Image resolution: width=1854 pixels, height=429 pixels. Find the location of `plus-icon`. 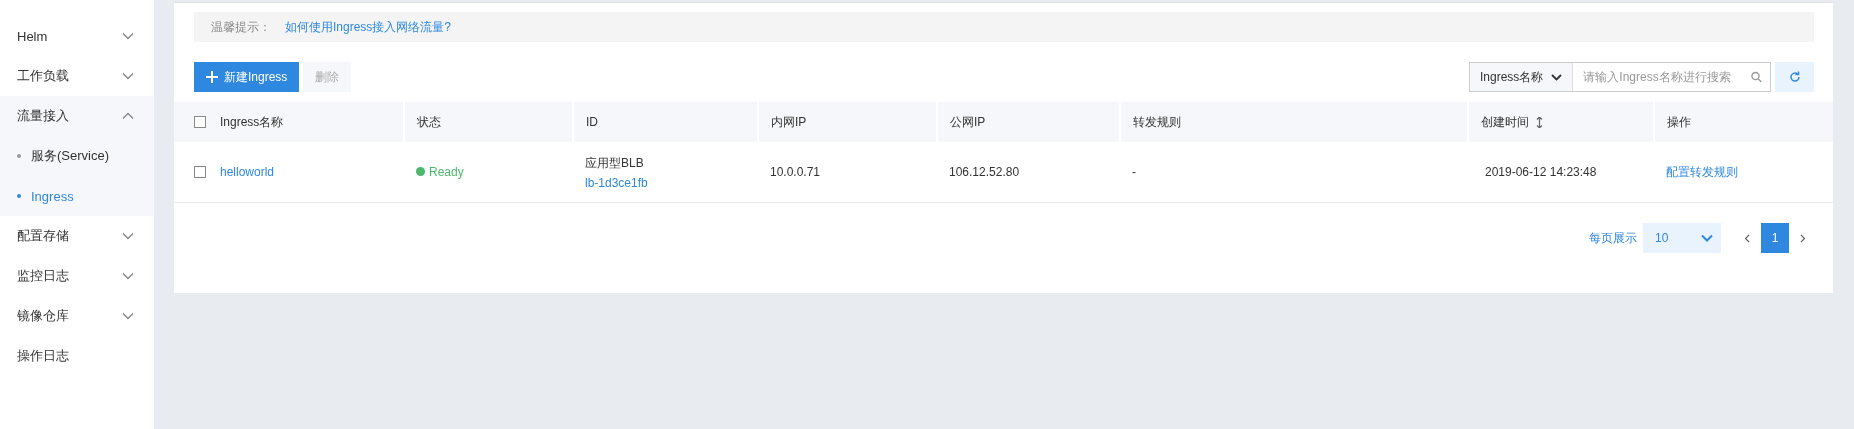

plus-icon is located at coordinates (212, 77).